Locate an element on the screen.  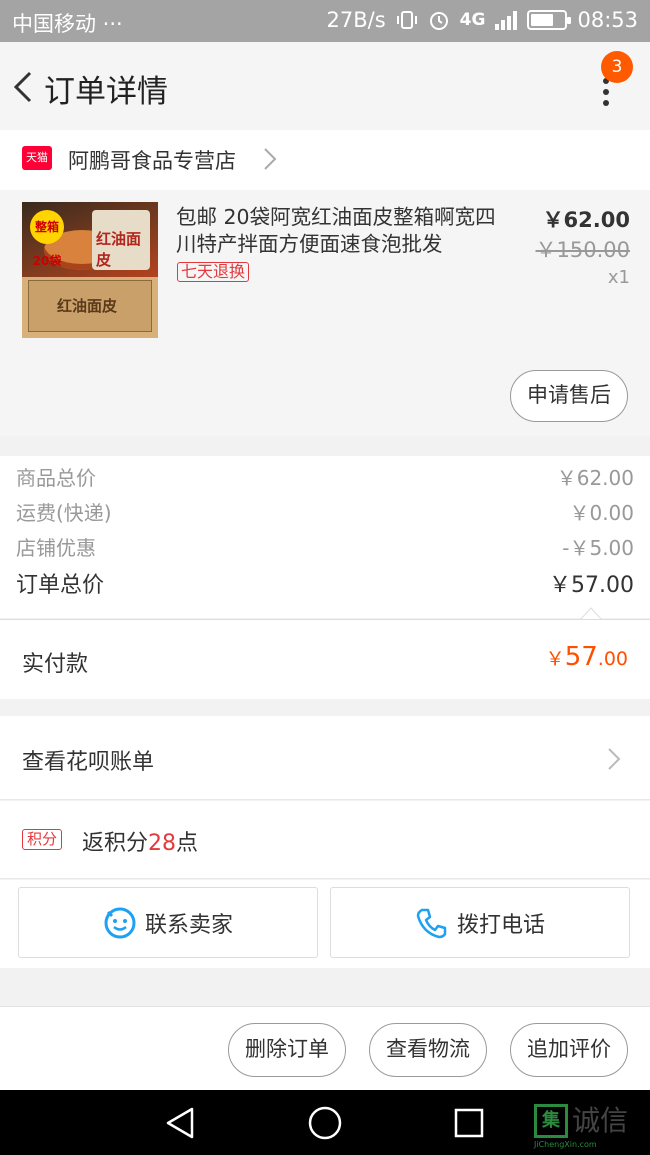
order-total-label: 订单总价 is located at coordinates (60, 585).